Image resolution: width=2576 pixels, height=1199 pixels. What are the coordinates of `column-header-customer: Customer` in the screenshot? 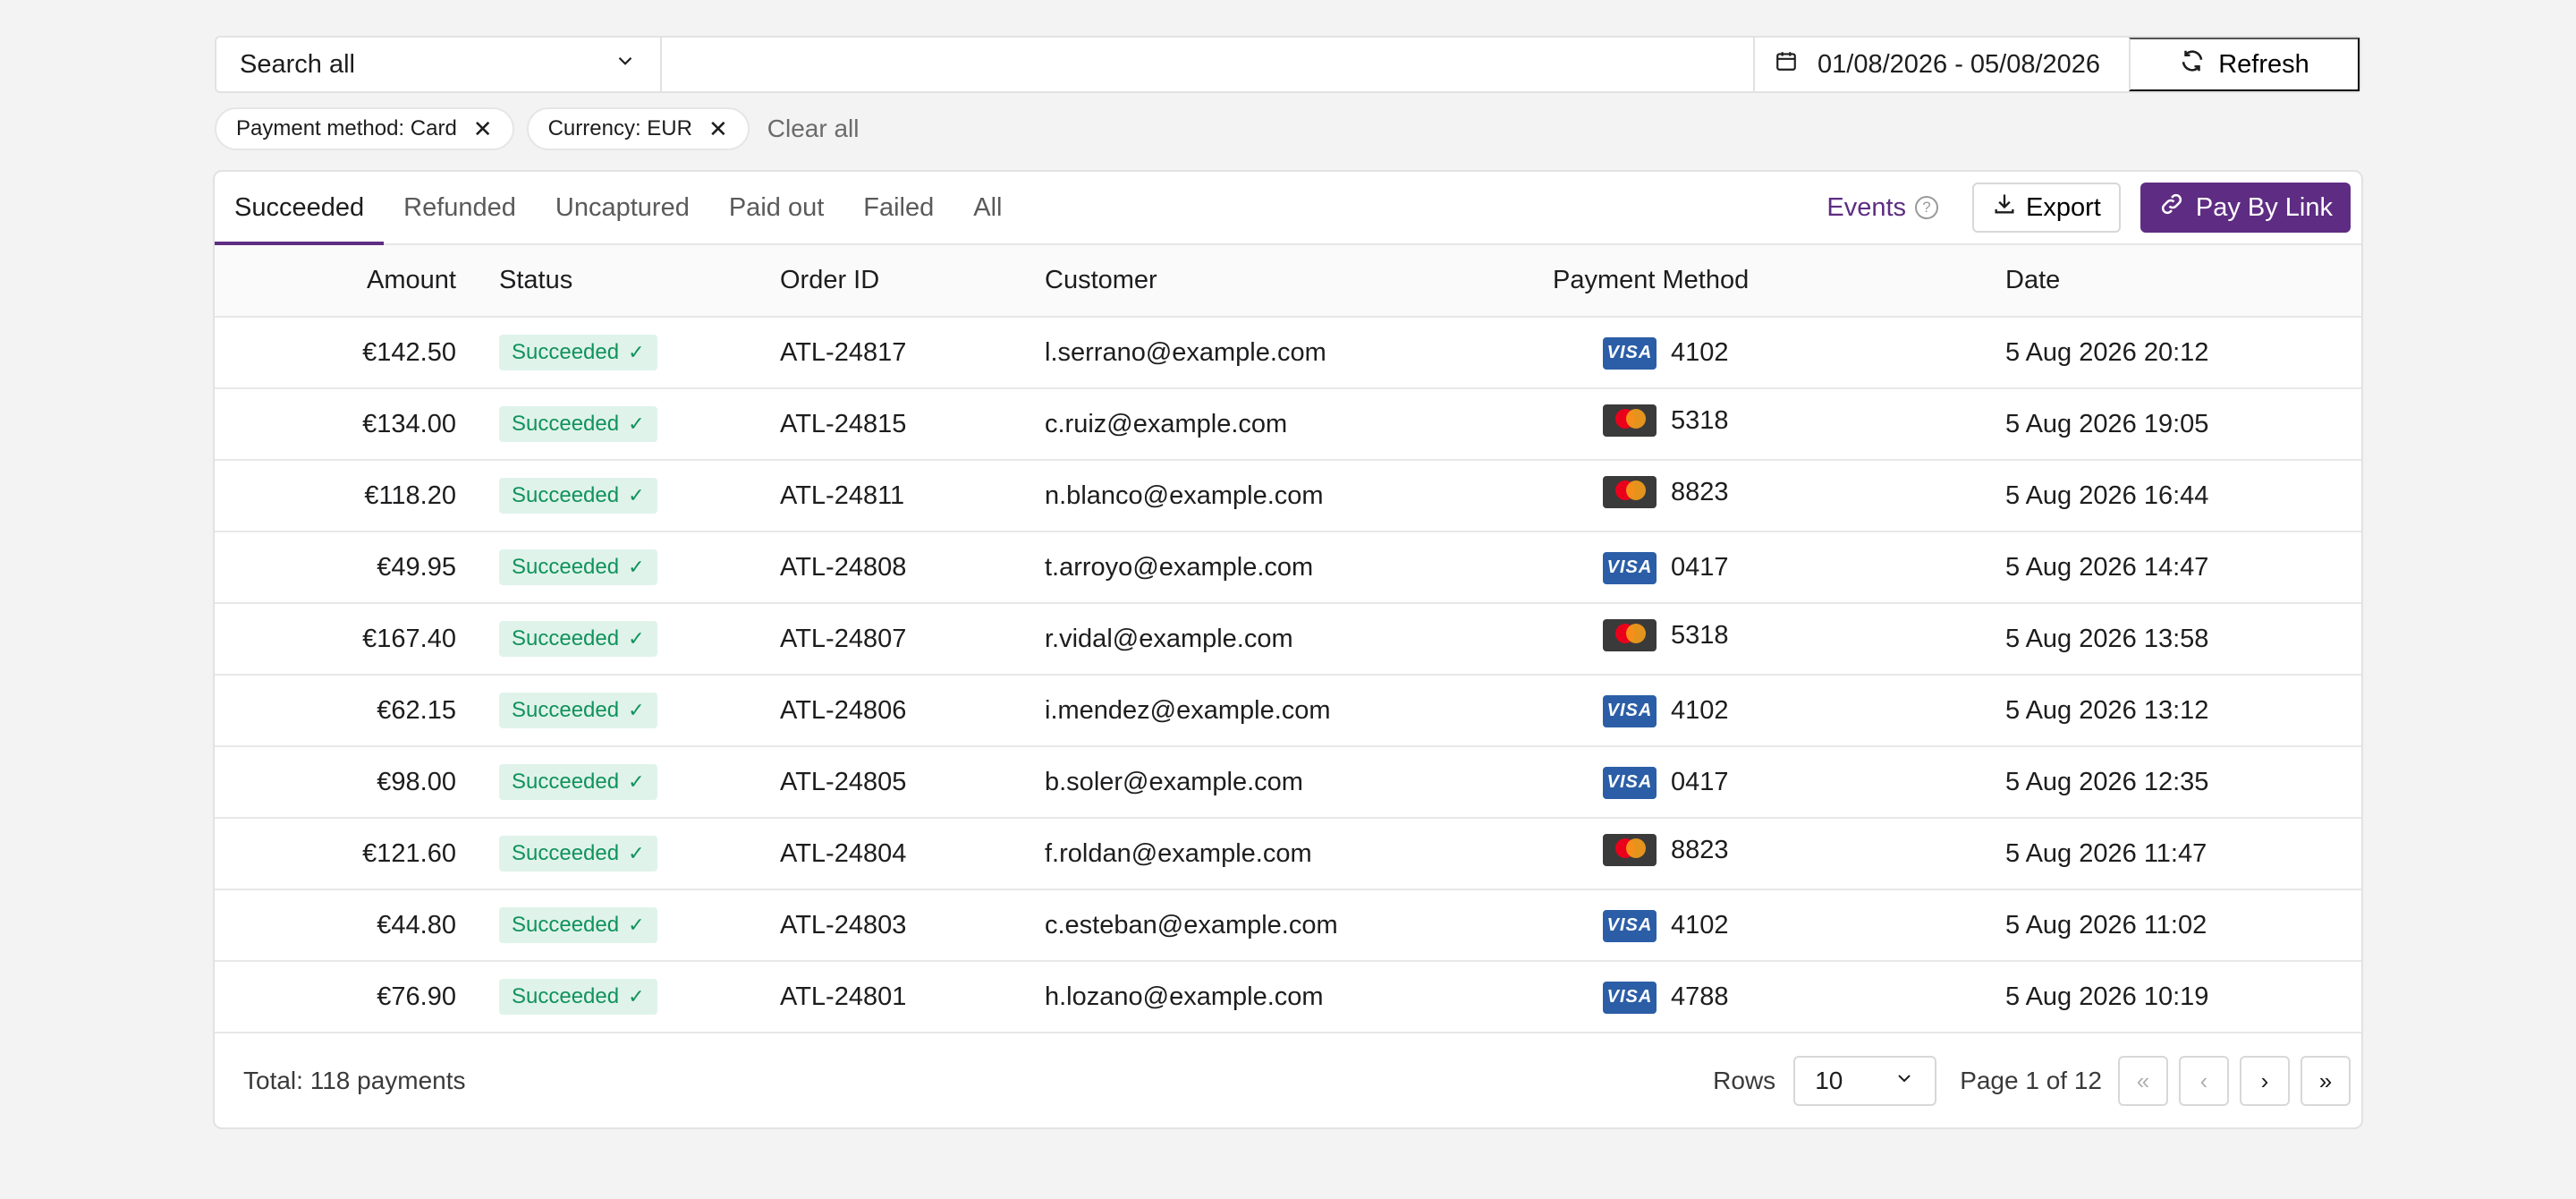 It's located at (1299, 281).